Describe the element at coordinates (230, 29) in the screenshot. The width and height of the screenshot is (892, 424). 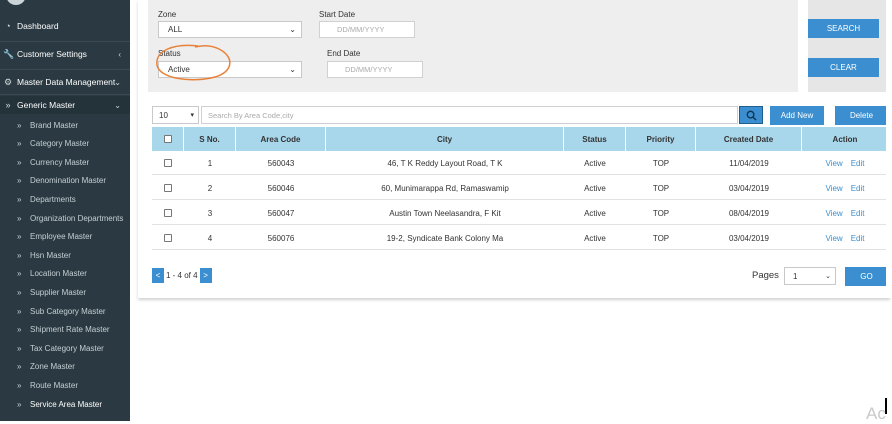
I see `zone-select: ALL ⌄` at that location.